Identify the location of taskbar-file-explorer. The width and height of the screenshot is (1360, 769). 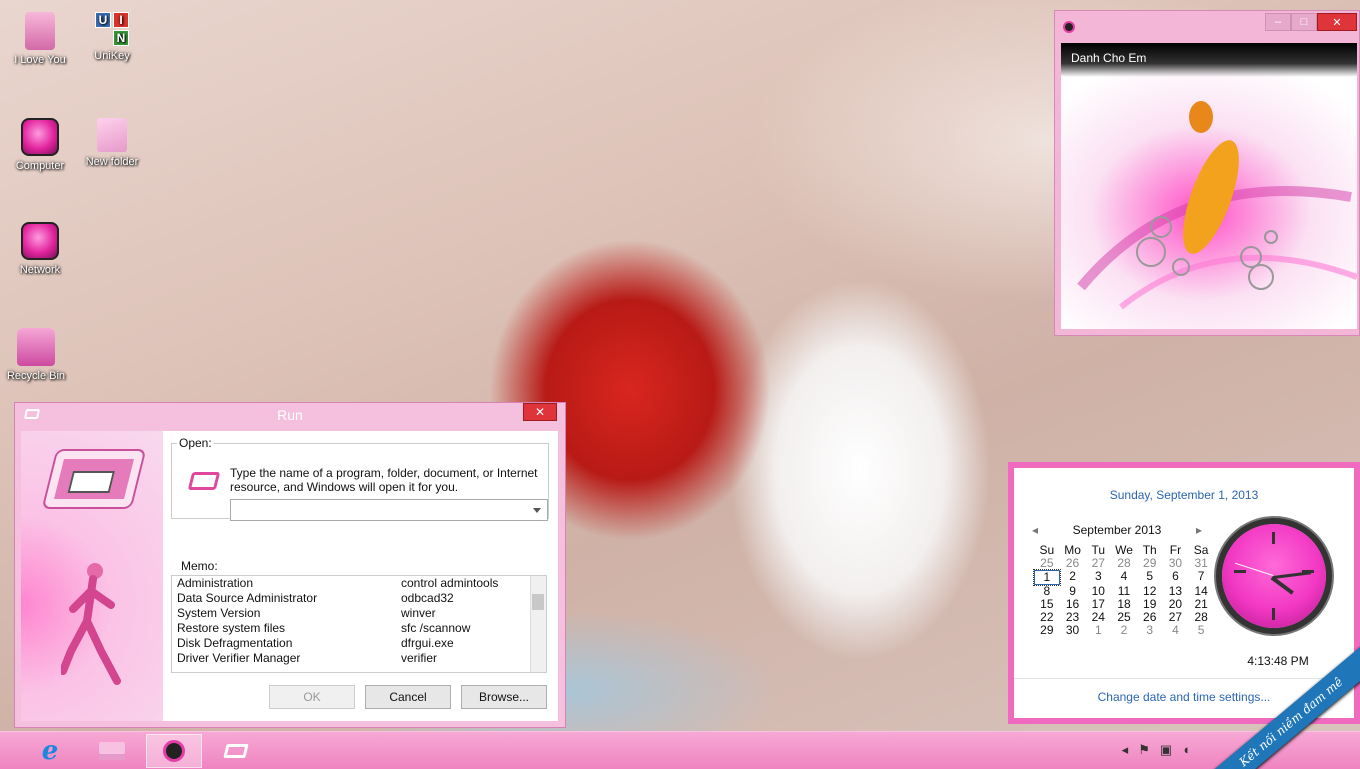
(112, 751).